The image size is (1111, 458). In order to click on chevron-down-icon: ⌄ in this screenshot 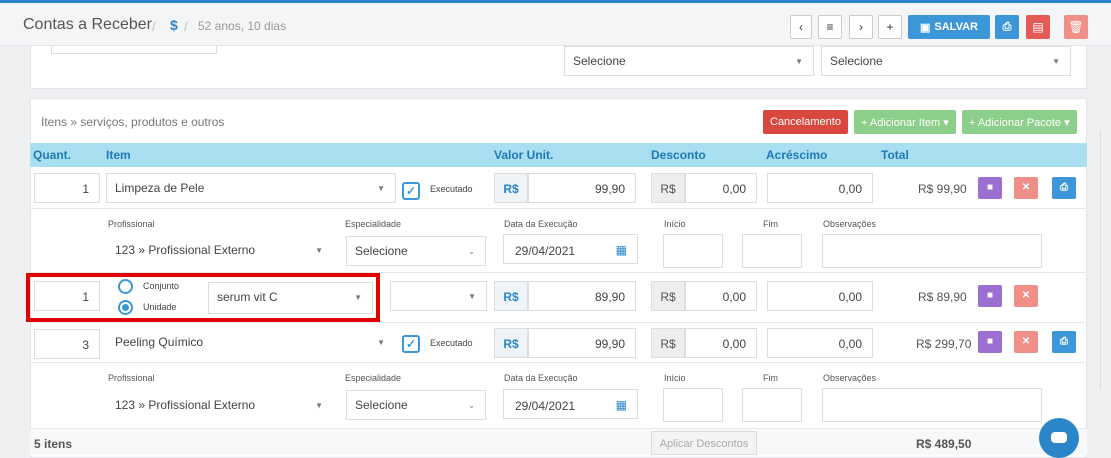, I will do `click(471, 251)`.